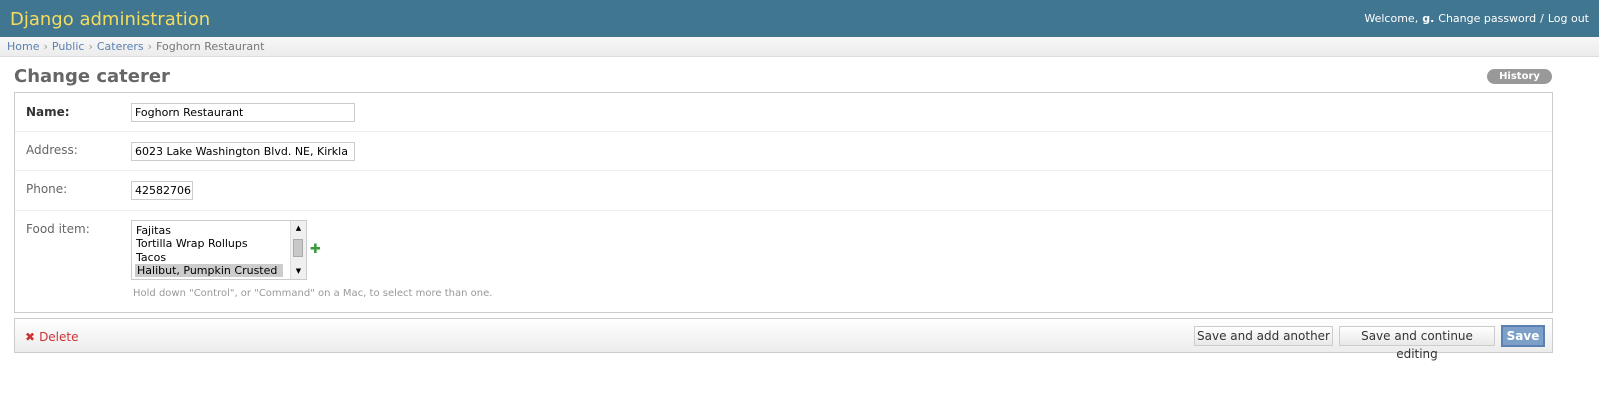 The height and width of the screenshot is (418, 1599). I want to click on welcome-text: Welcome,, so click(1391, 18).